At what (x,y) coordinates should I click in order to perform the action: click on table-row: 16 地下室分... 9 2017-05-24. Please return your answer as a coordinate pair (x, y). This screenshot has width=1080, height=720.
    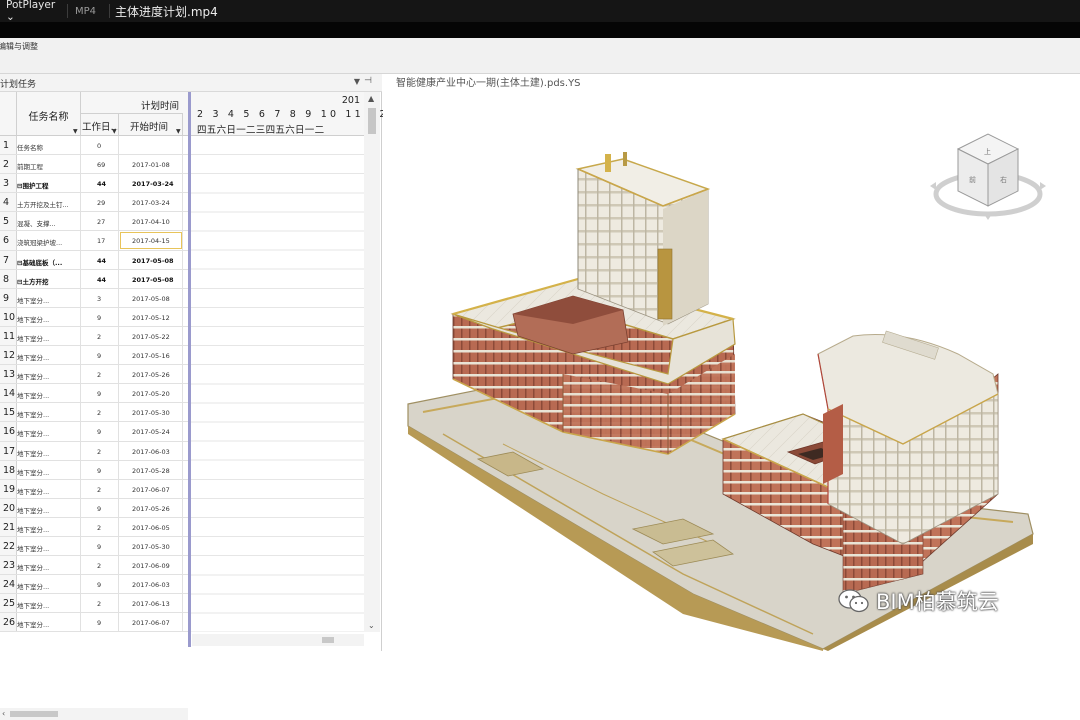
    Looking at the image, I should click on (95, 432).